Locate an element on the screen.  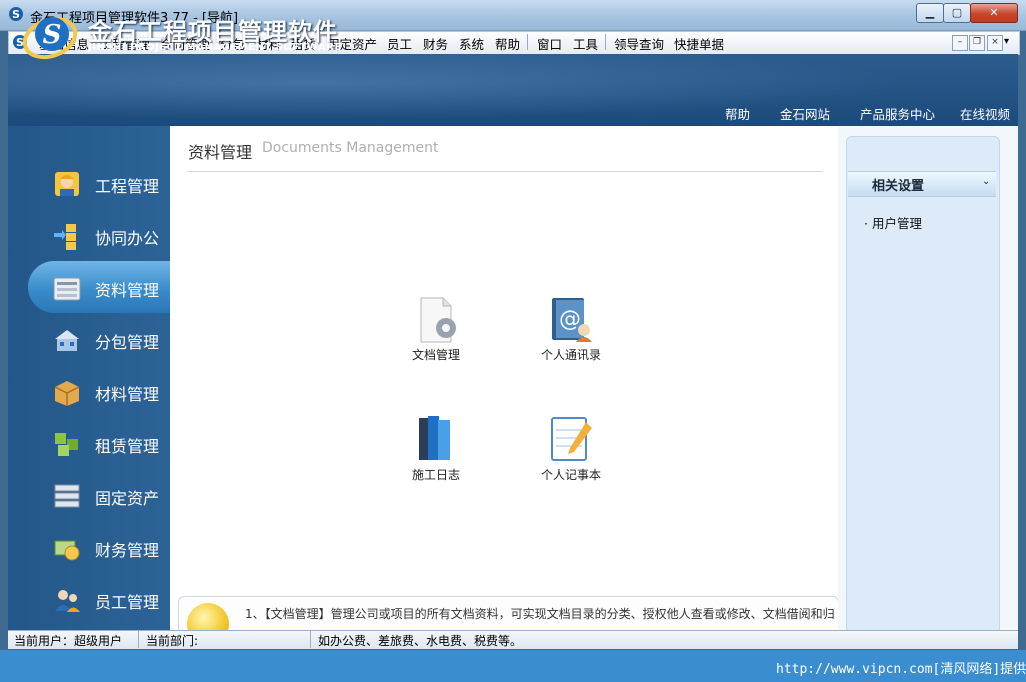
sidebar-item-label: 租赁管理 is located at coordinates (127, 446).